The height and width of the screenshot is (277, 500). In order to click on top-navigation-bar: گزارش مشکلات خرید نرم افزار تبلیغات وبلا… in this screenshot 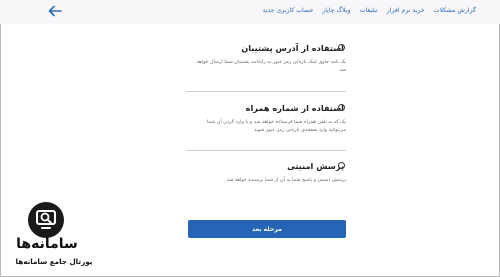, I will do `click(250, 12)`.